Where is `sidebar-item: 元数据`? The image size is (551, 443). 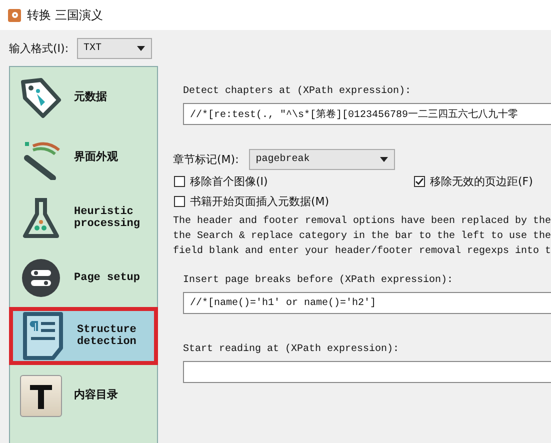
sidebar-item: 元数据 is located at coordinates (83, 98).